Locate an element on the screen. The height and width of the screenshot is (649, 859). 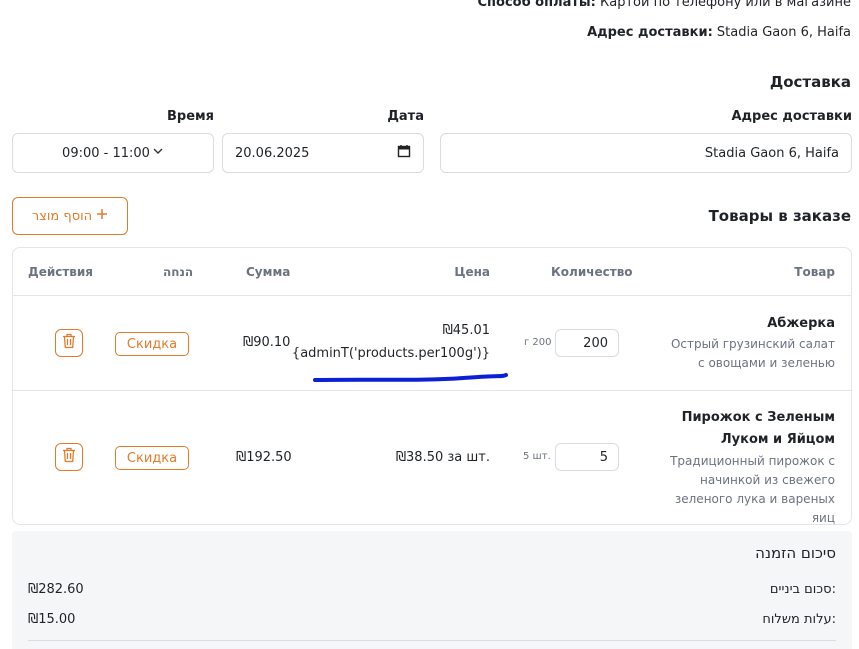
row-divider is located at coordinates (432, 390).